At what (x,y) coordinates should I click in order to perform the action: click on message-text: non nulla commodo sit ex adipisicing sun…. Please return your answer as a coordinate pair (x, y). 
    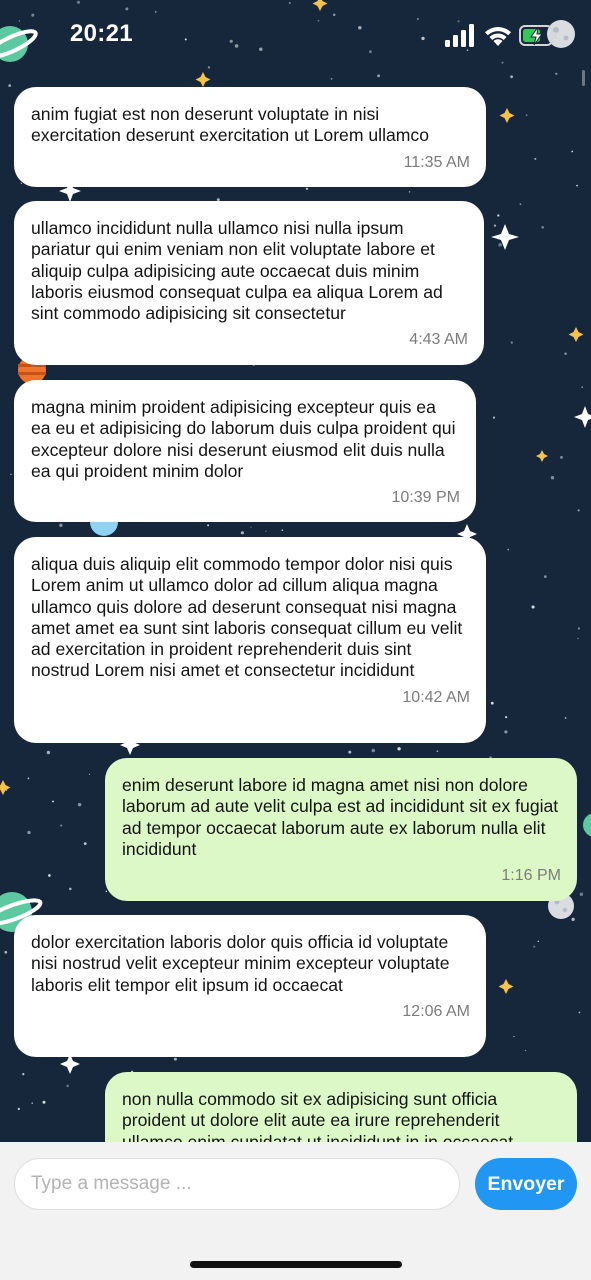
    Looking at the image, I should click on (318, 1115).